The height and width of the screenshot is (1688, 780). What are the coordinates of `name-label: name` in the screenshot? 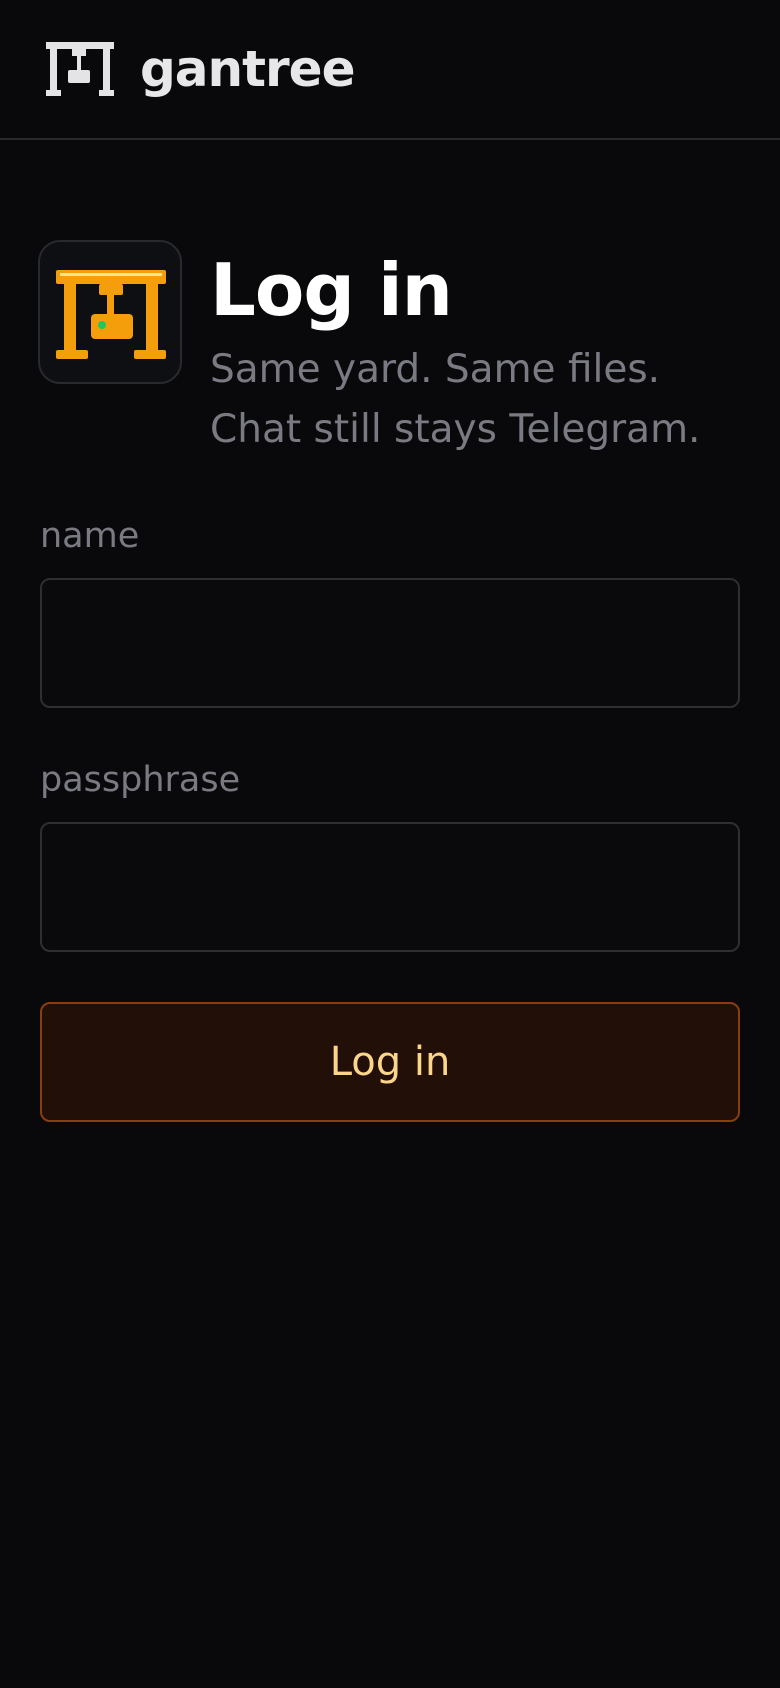 It's located at (90, 536).